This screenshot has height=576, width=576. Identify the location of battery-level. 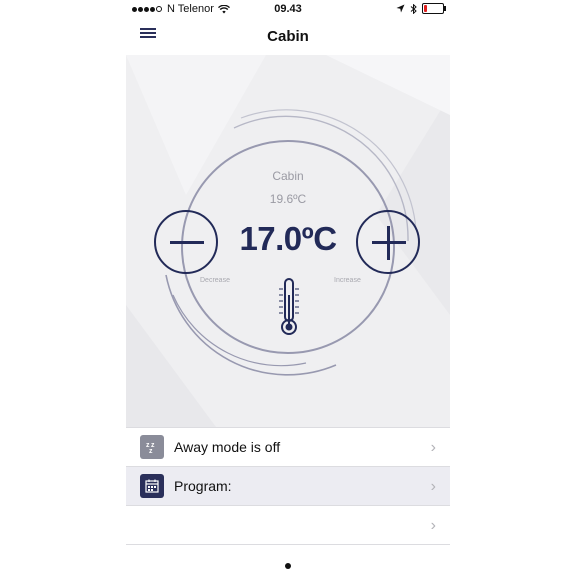
(425, 8).